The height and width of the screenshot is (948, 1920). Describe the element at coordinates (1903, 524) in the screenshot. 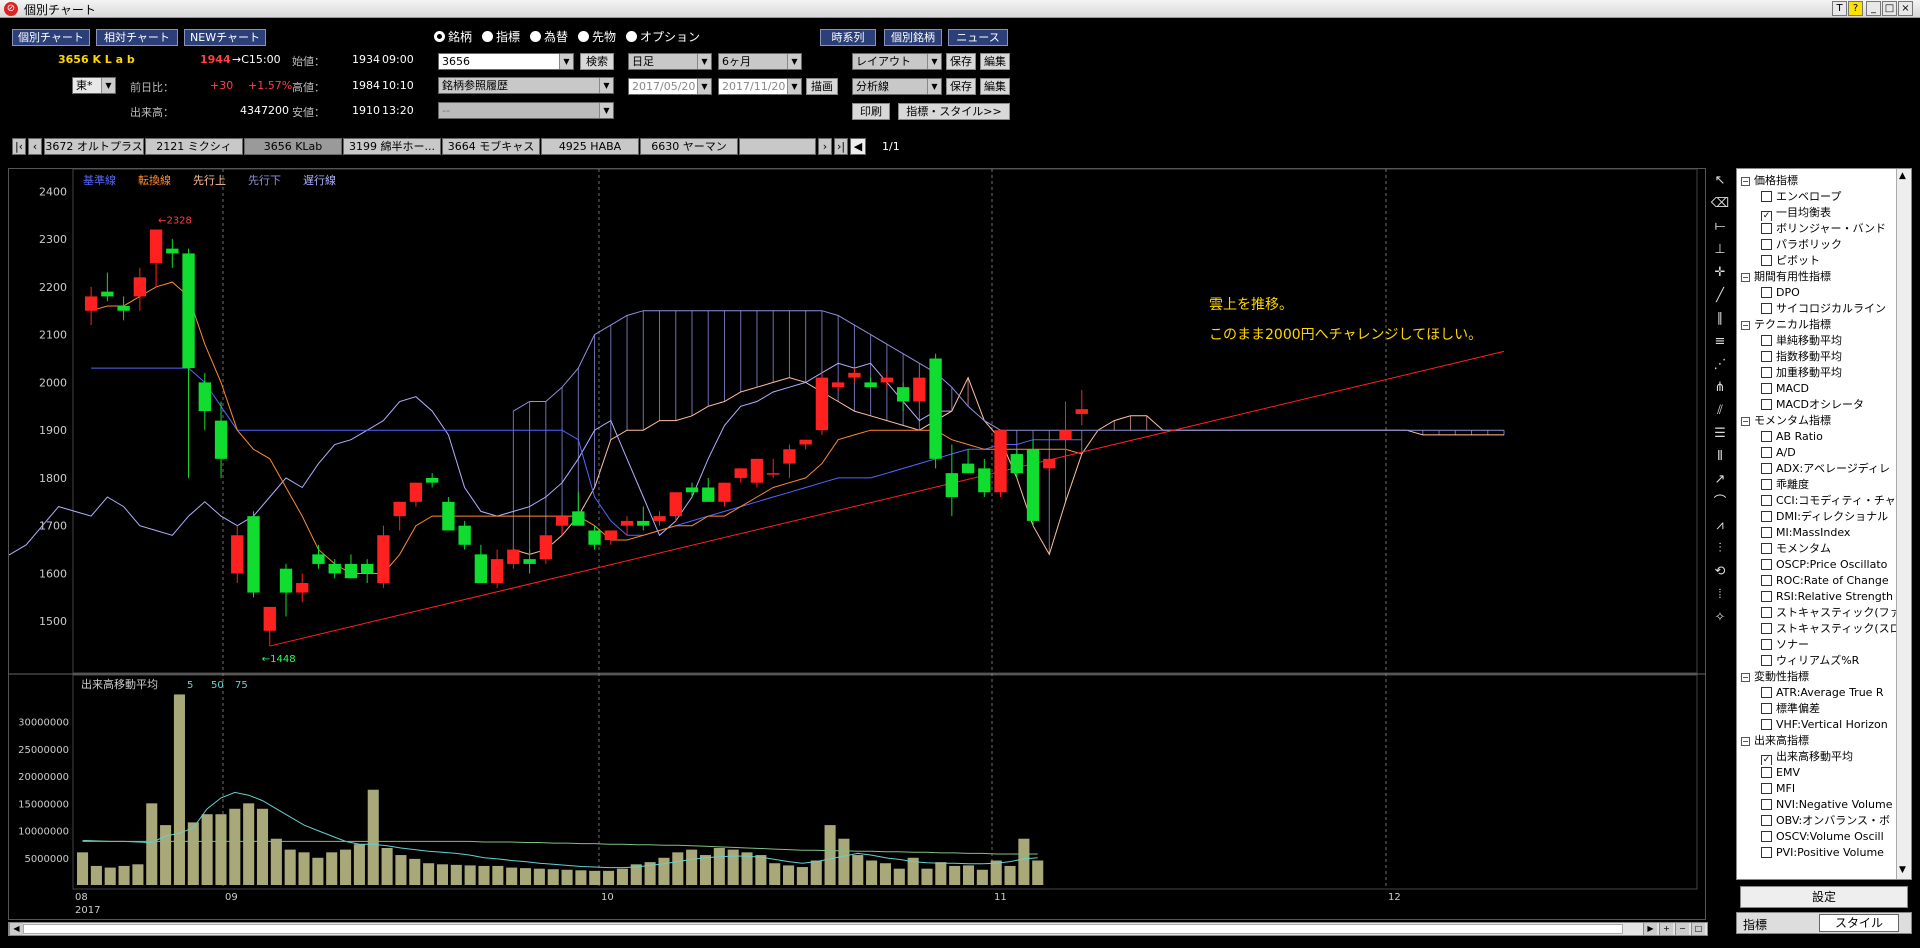

I see `indicator-scrollbar: ▲ ▼` at that location.